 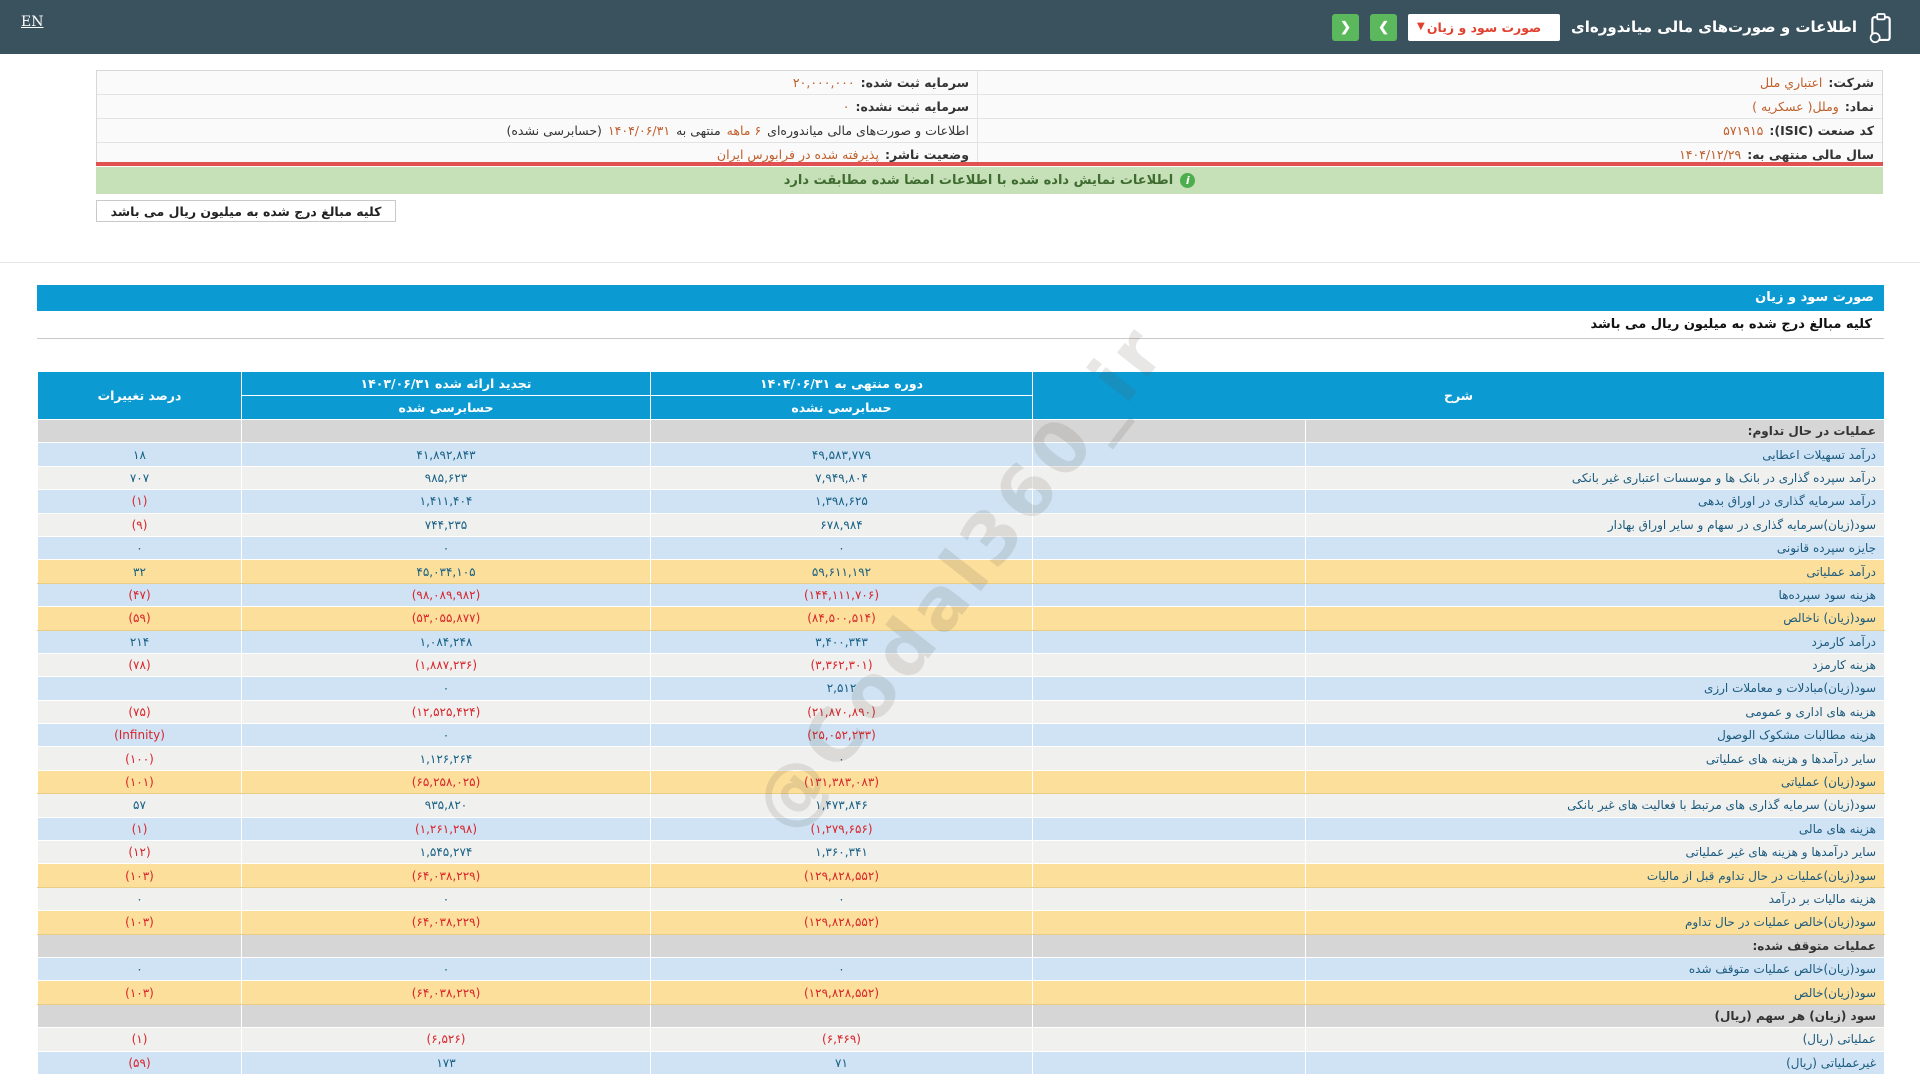 What do you see at coordinates (989, 164) in the screenshot?
I see `red-divider` at bounding box center [989, 164].